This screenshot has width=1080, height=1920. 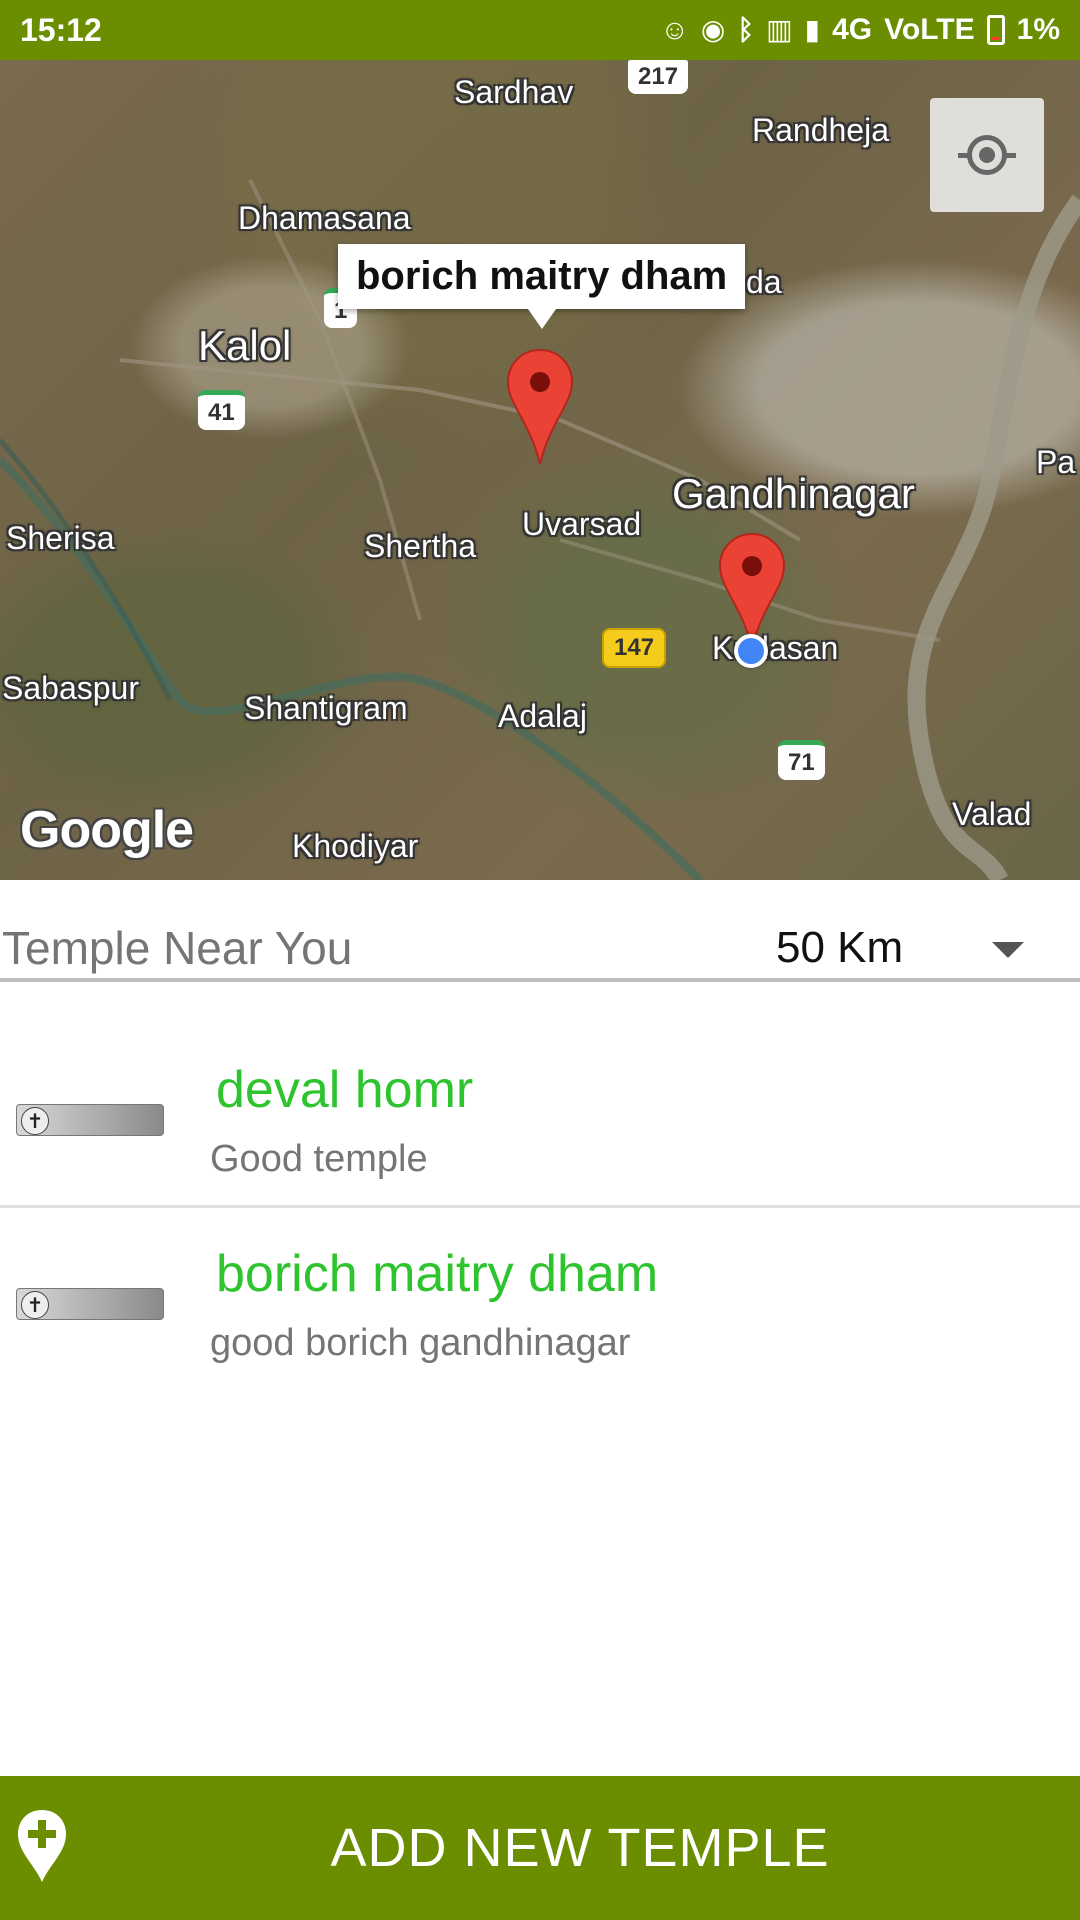 I want to click on filter-label: Temple Near You, so click(x=177, y=948).